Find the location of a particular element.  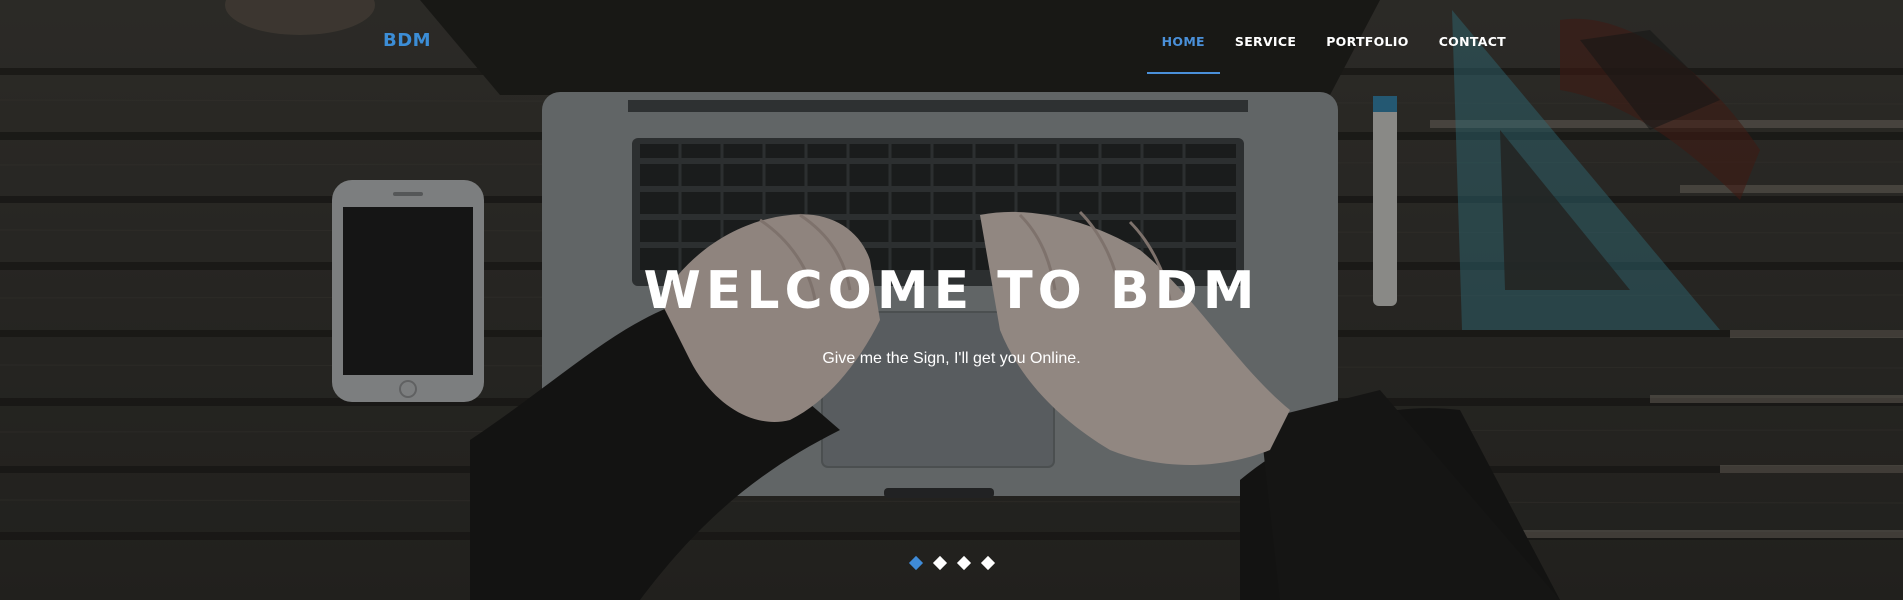

main-nav: HOME SERVICE PORTFOLIO CONTACT is located at coordinates (1333, 37).